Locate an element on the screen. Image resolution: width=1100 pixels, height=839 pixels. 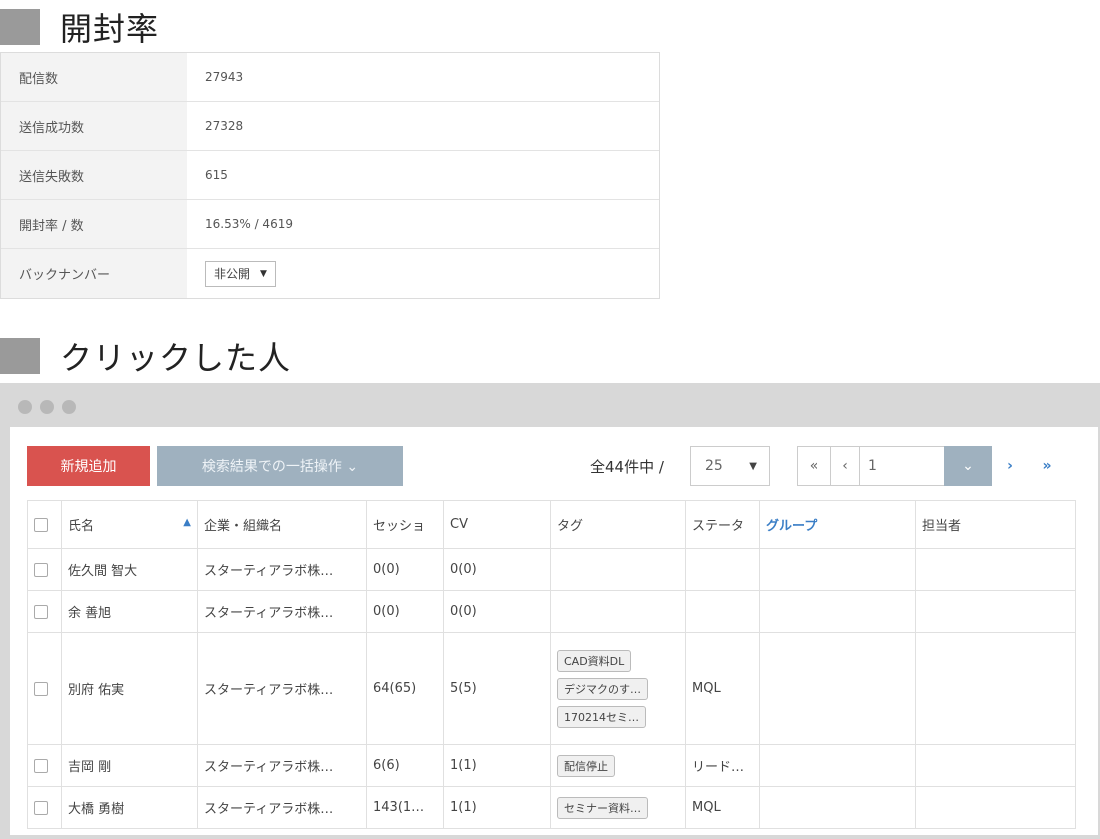
page-dropdown-button: ⌄ is located at coordinates (968, 466).